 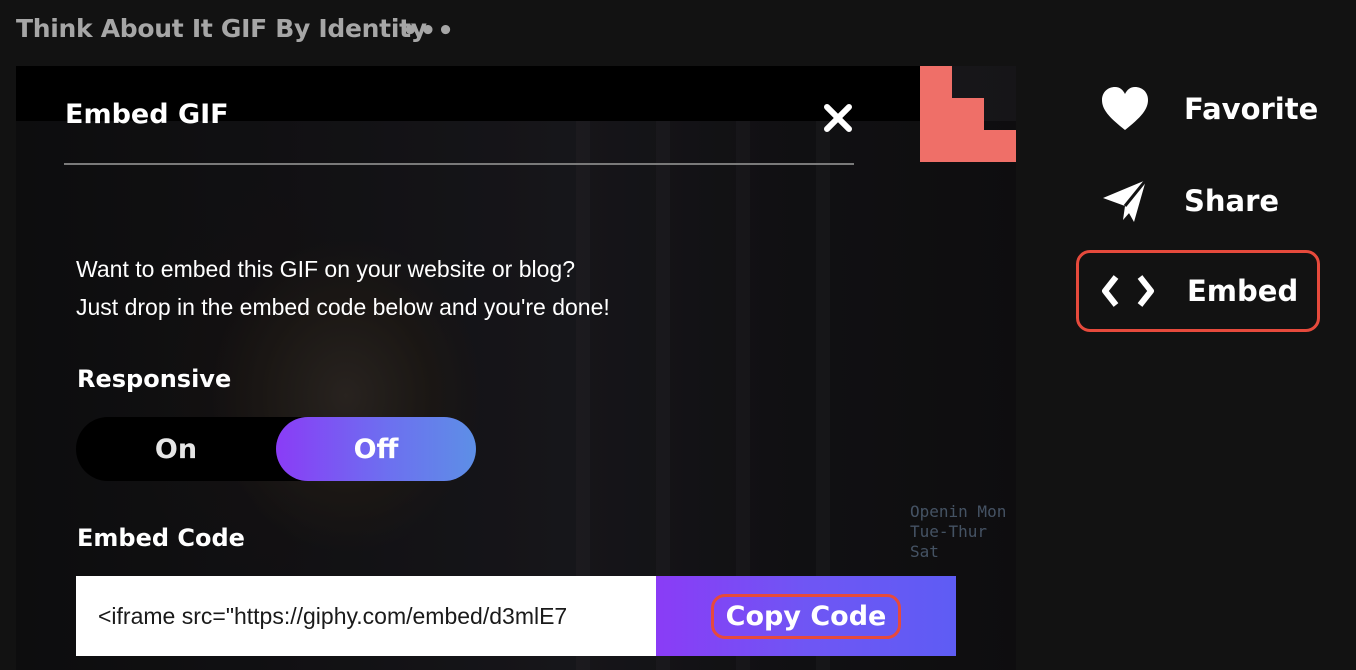 I want to click on embed-label: Embed, so click(x=1243, y=291).